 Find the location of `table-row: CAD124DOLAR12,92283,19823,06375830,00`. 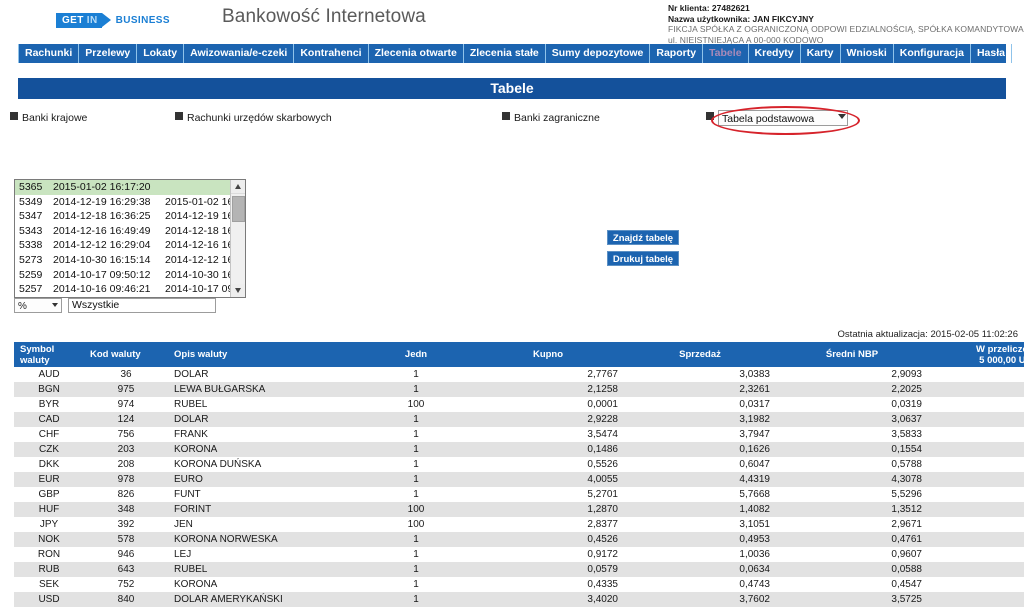

table-row: CAD124DOLAR12,92283,19823,06375830,00 is located at coordinates (519, 419).